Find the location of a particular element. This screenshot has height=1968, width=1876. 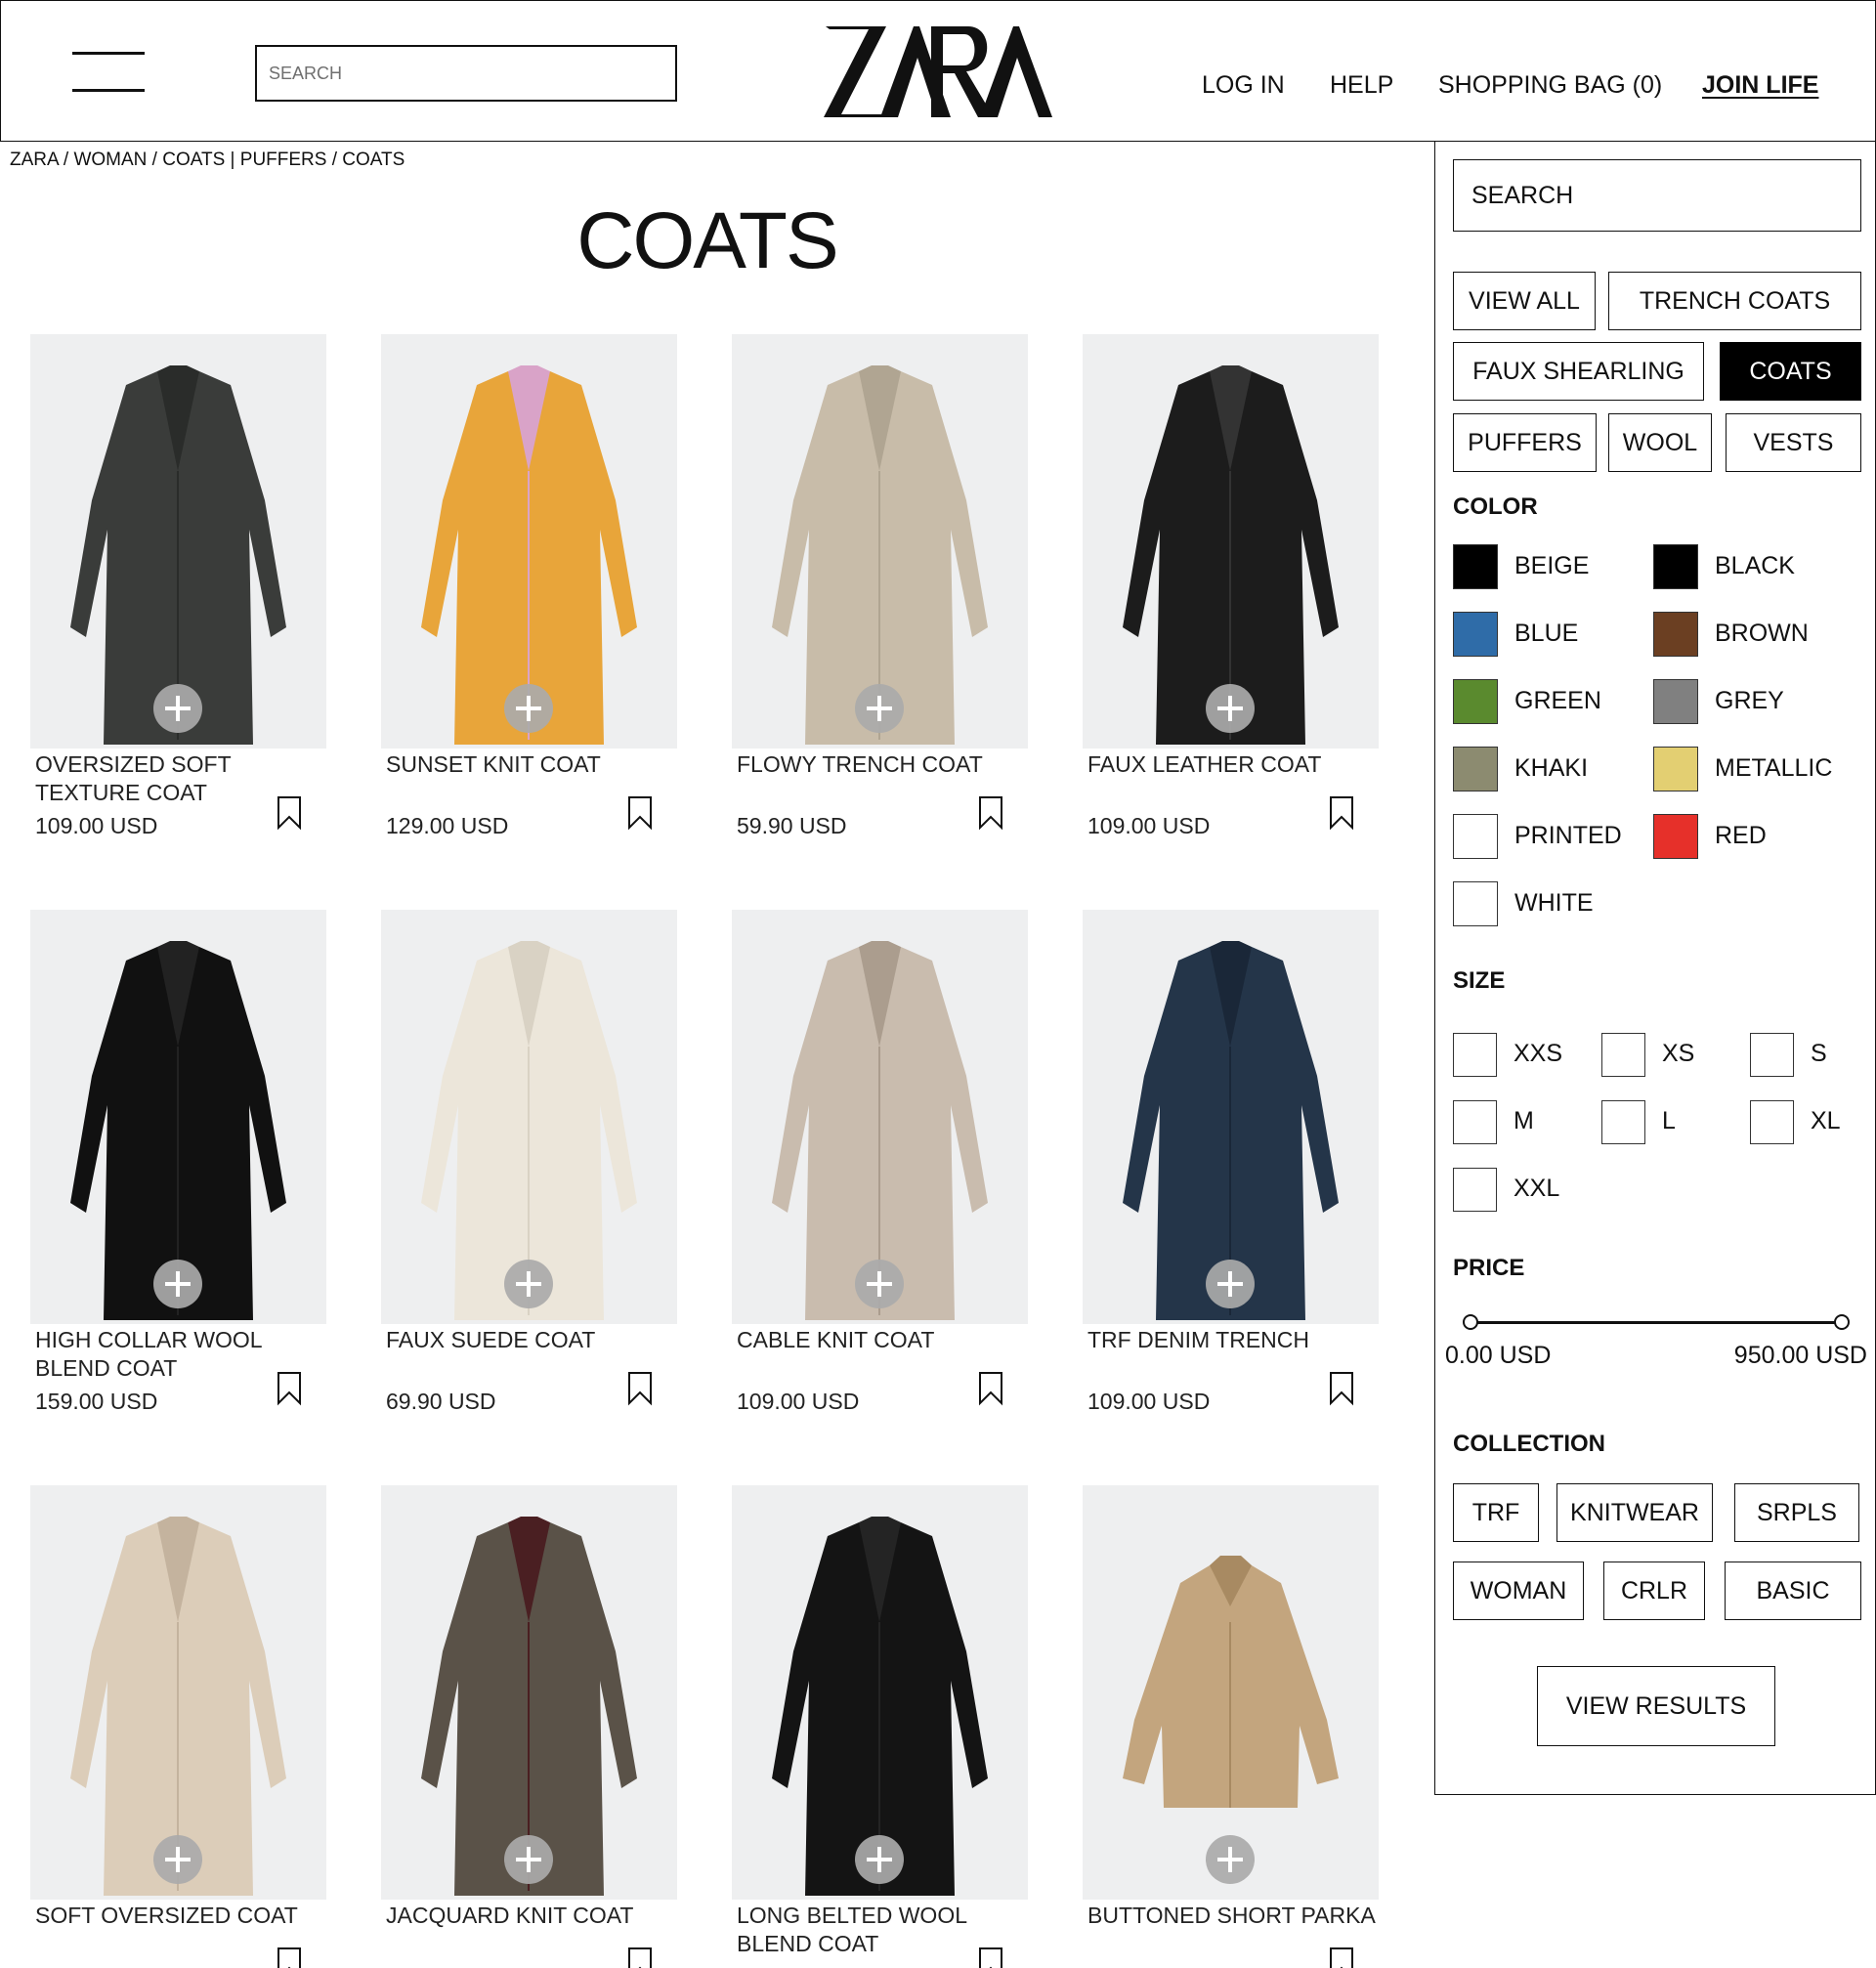

product-card: LONG BELTED WOOL BLEND COAT is located at coordinates (880, 1726).